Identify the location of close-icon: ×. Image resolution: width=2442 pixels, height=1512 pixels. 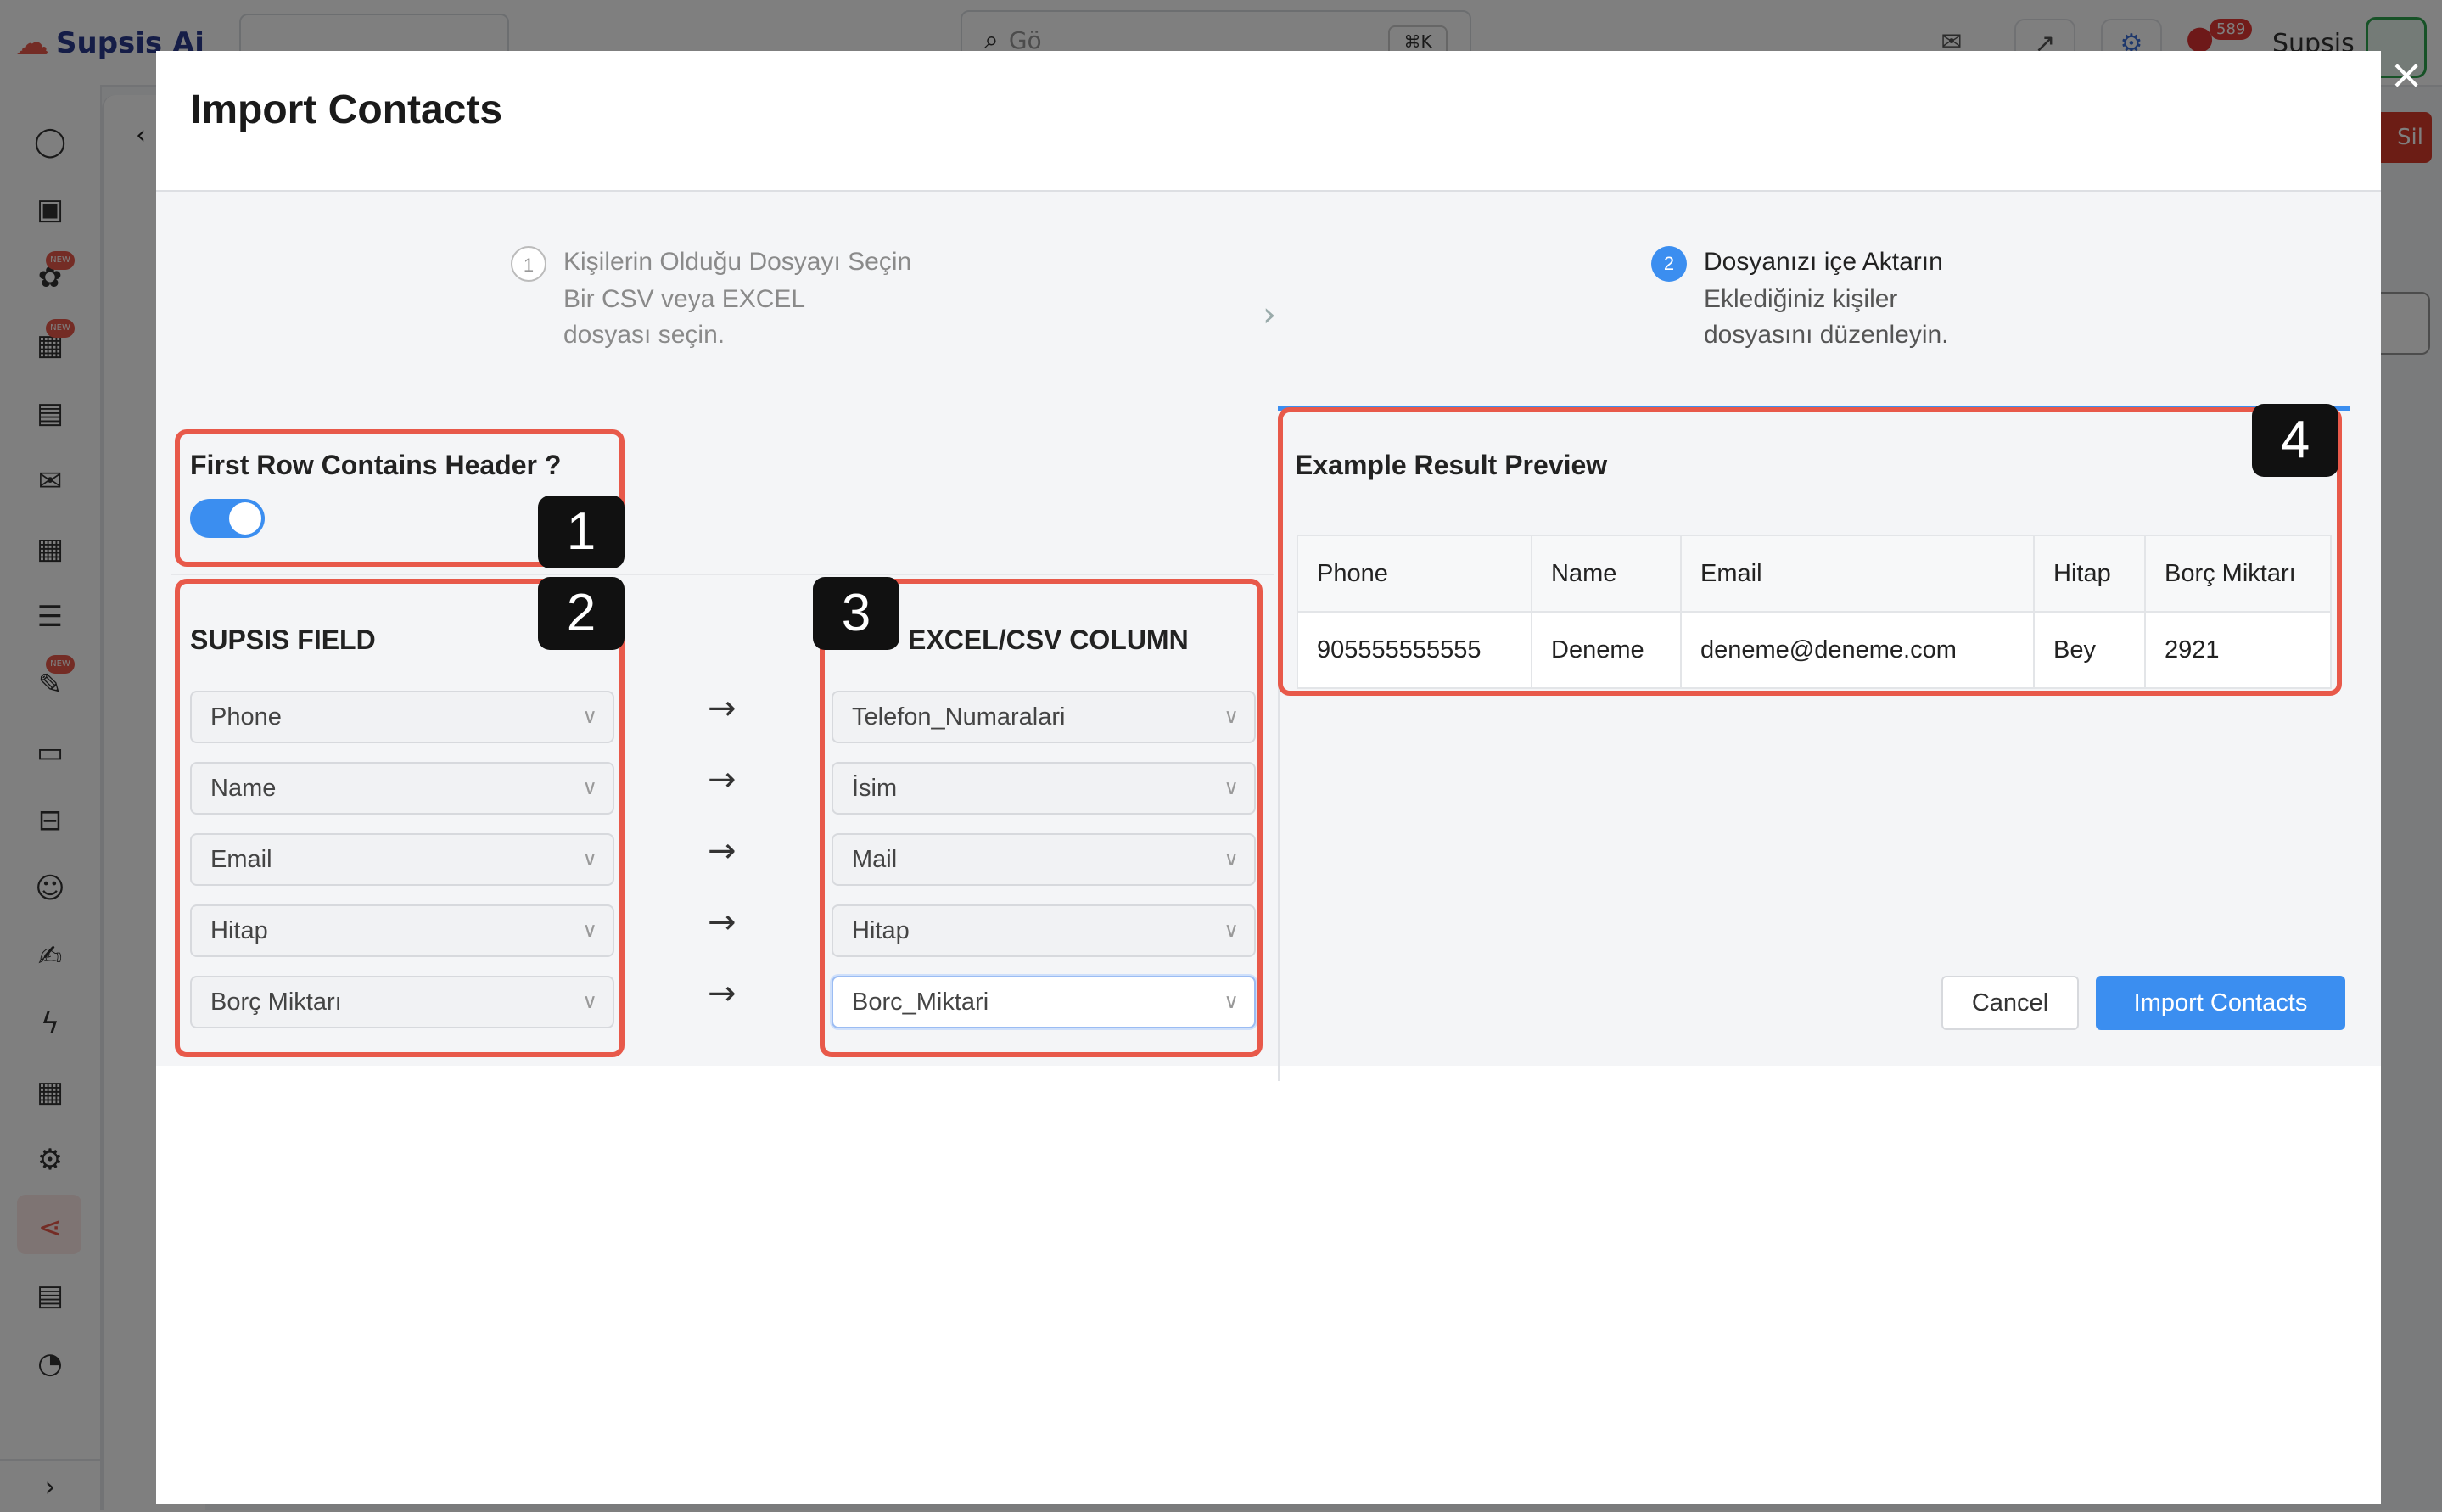
(2406, 74).